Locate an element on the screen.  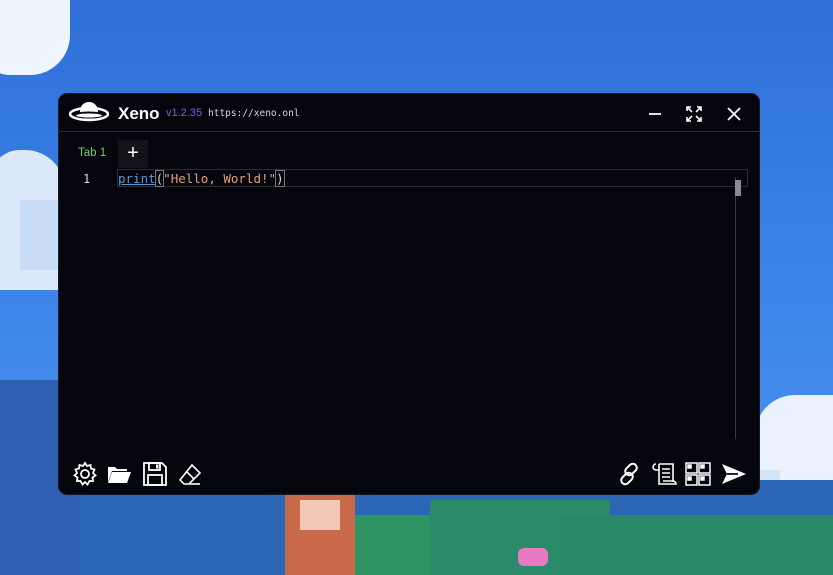
code-keyword: print is located at coordinates (137, 178).